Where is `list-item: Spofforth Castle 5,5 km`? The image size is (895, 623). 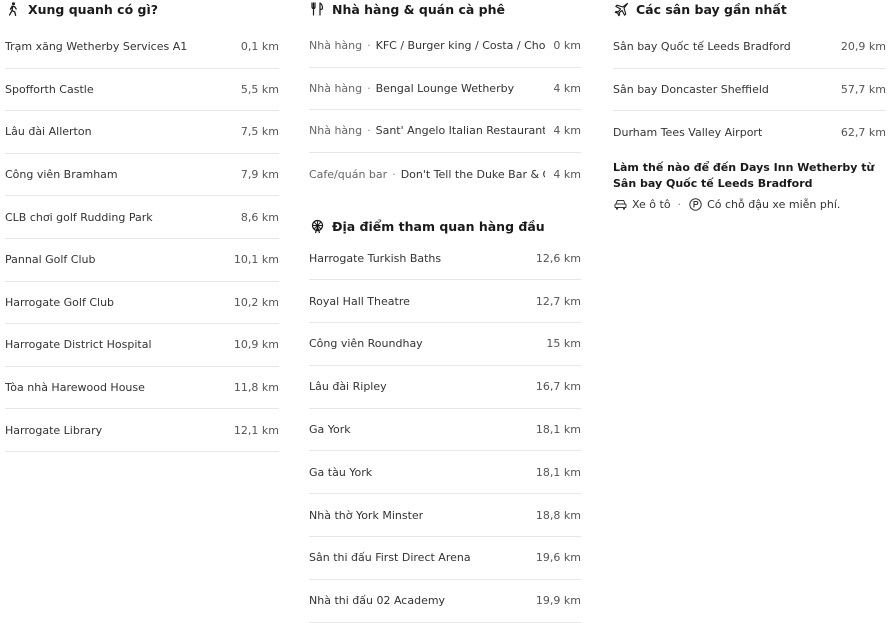 list-item: Spofforth Castle 5,5 km is located at coordinates (142, 90).